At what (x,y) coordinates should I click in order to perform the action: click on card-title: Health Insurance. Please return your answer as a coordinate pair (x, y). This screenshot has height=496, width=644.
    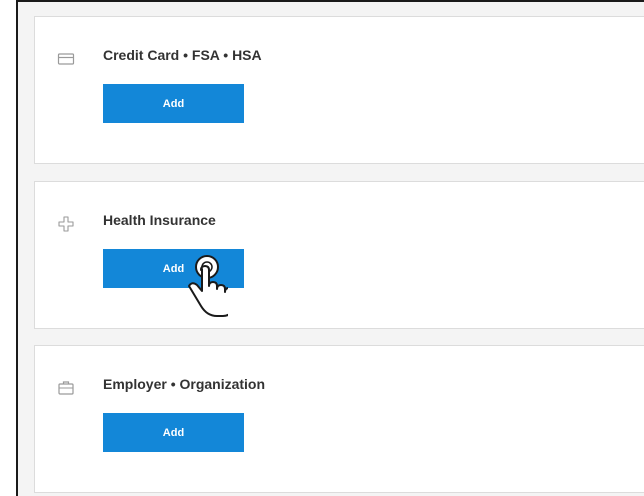
    Looking at the image, I should click on (159, 220).